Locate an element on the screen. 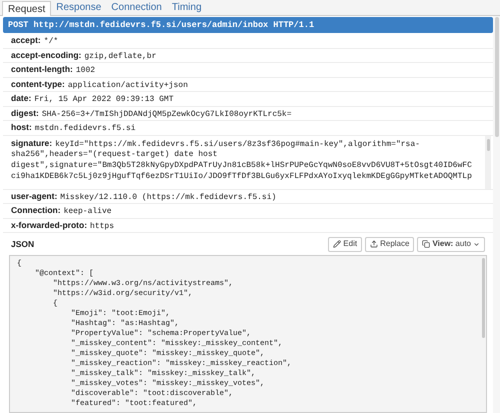 The width and height of the screenshot is (500, 413). header-value-line: ci9ha1KDEB6k7c5Lj0z9jHgufTqf6ezDSrT1UiIo/JDO9fTfDf3BLGu6yxFLFPdxAYoIxyqlekmKDEgGGpyMTketADOQMTLp is located at coordinates (242, 177).